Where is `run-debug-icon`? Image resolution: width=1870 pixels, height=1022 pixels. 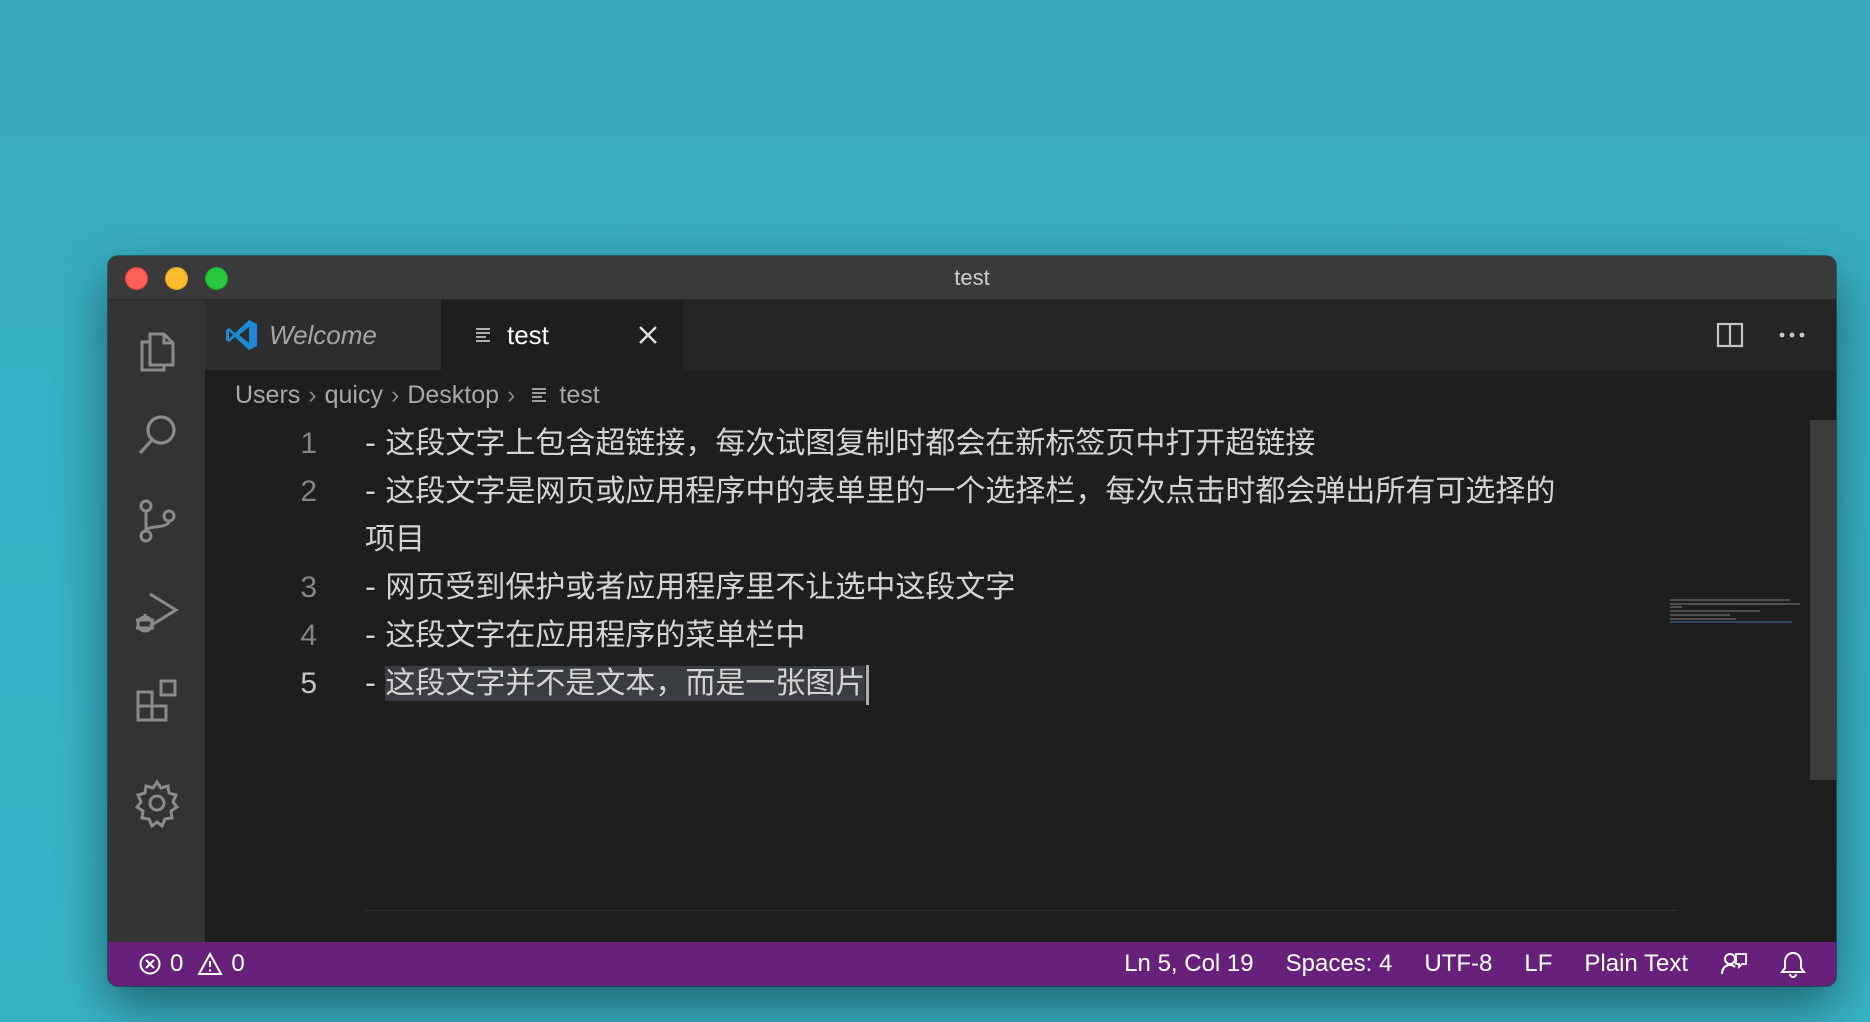 run-debug-icon is located at coordinates (157, 611).